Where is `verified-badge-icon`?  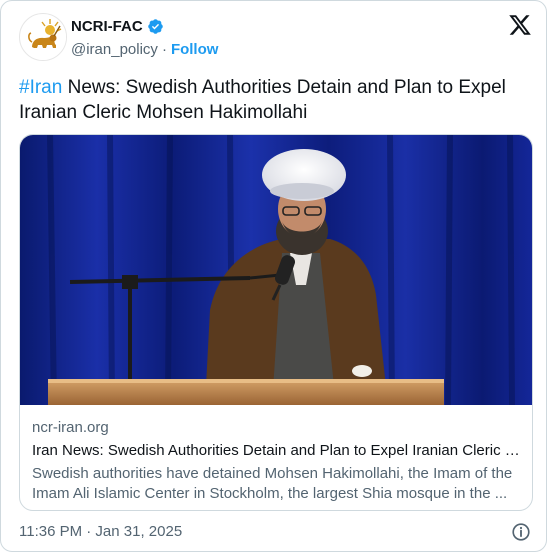
verified-badge-icon is located at coordinates (155, 26).